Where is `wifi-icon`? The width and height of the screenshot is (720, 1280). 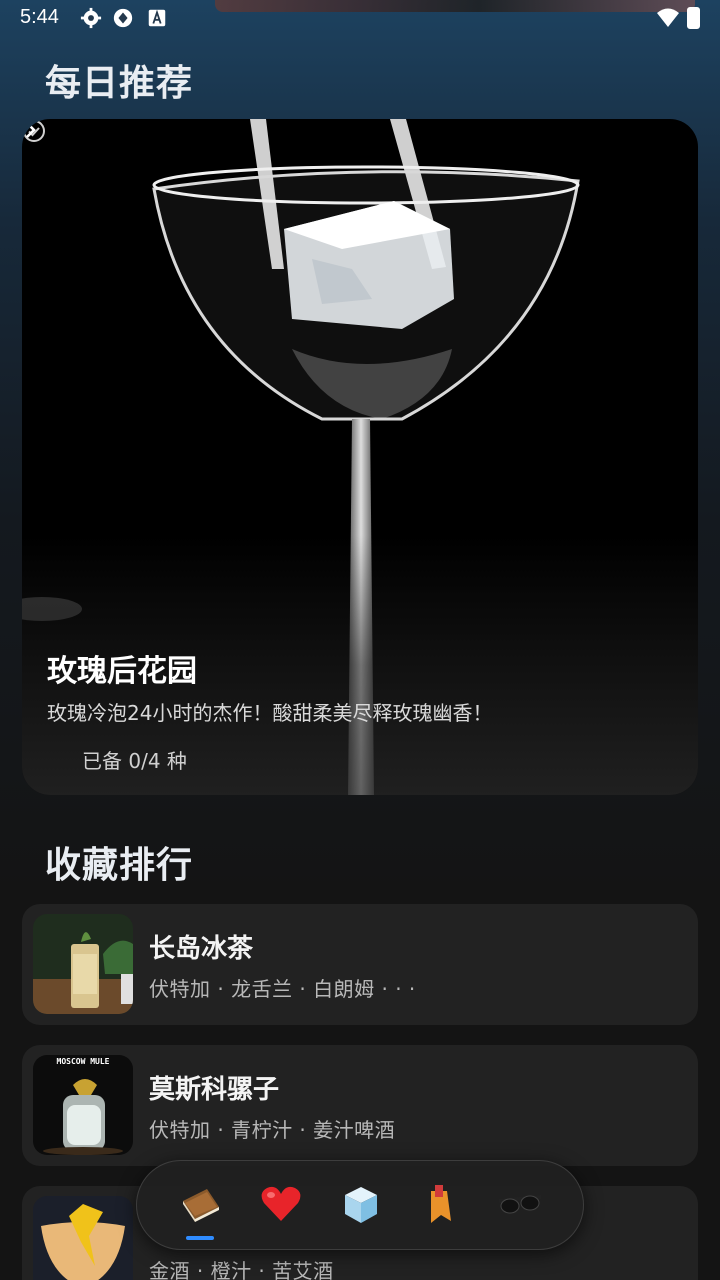
wifi-icon is located at coordinates (668, 17).